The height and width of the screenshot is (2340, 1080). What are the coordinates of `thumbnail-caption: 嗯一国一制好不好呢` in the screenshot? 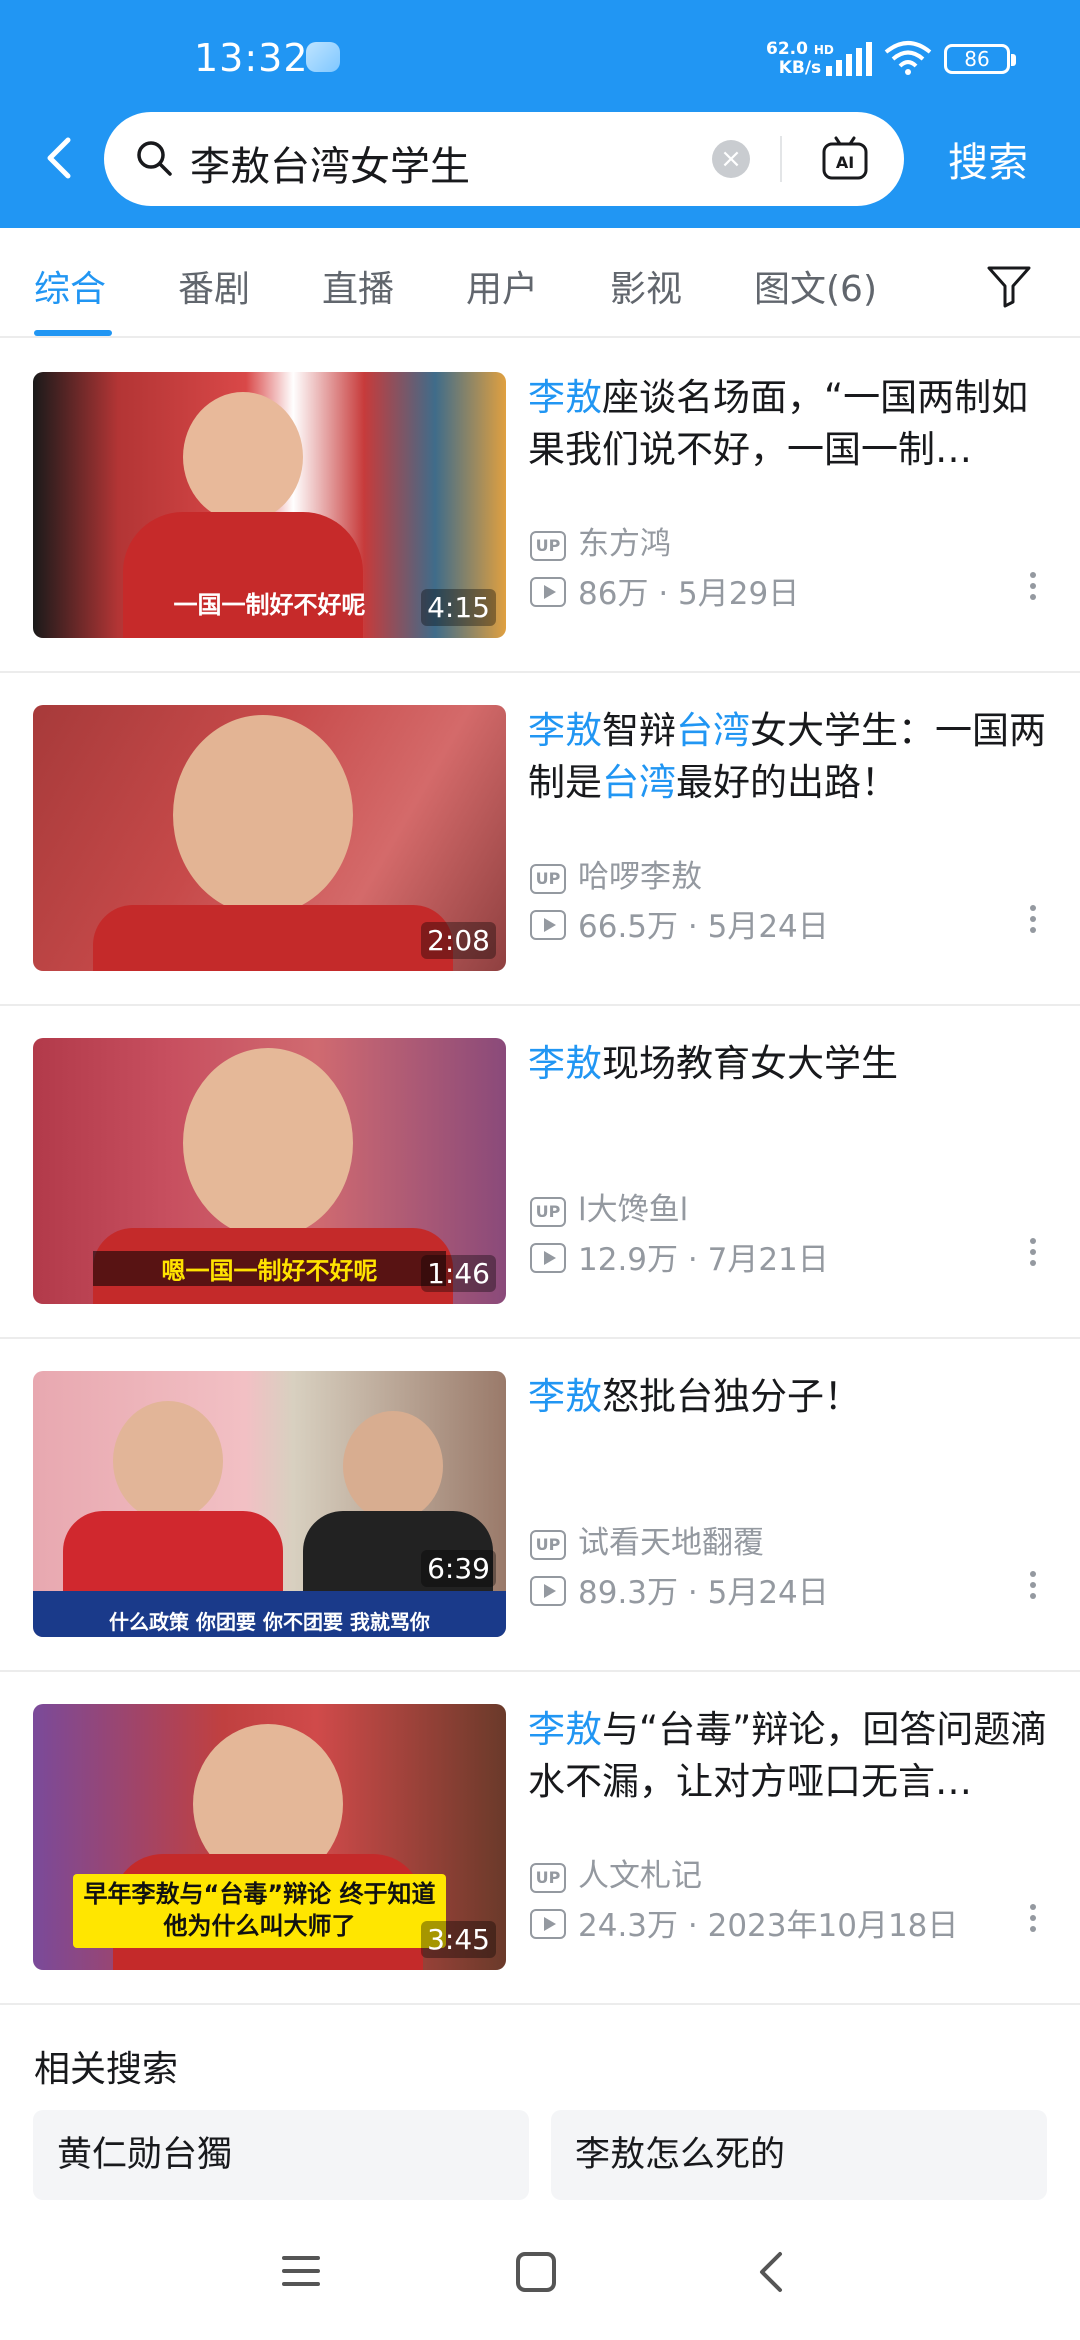 It's located at (269, 1268).